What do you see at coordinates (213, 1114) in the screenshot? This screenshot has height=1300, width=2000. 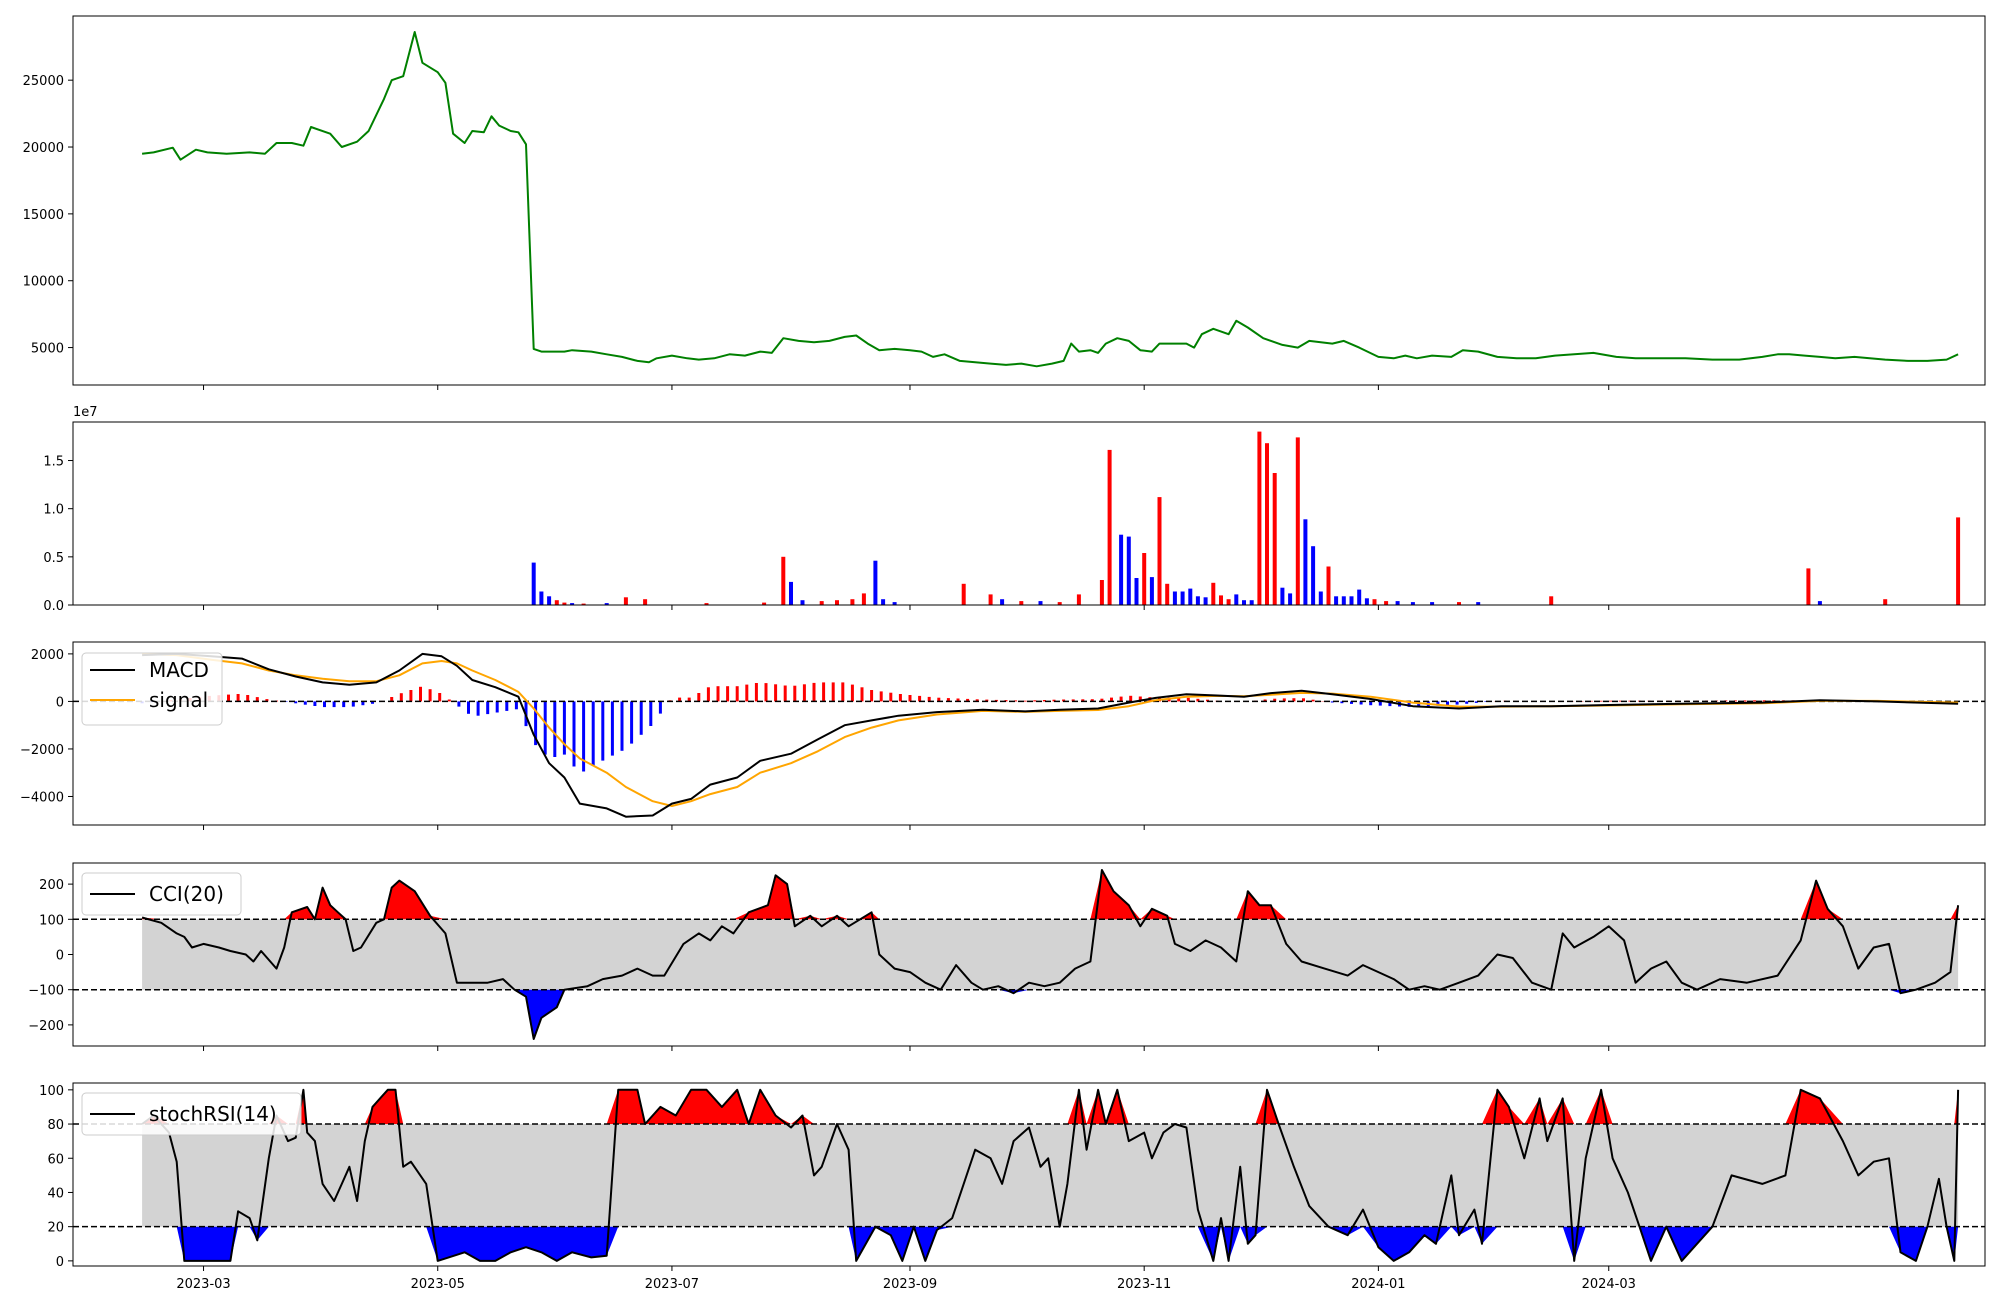 I see `legend-label: stochRSI(14)` at bounding box center [213, 1114].